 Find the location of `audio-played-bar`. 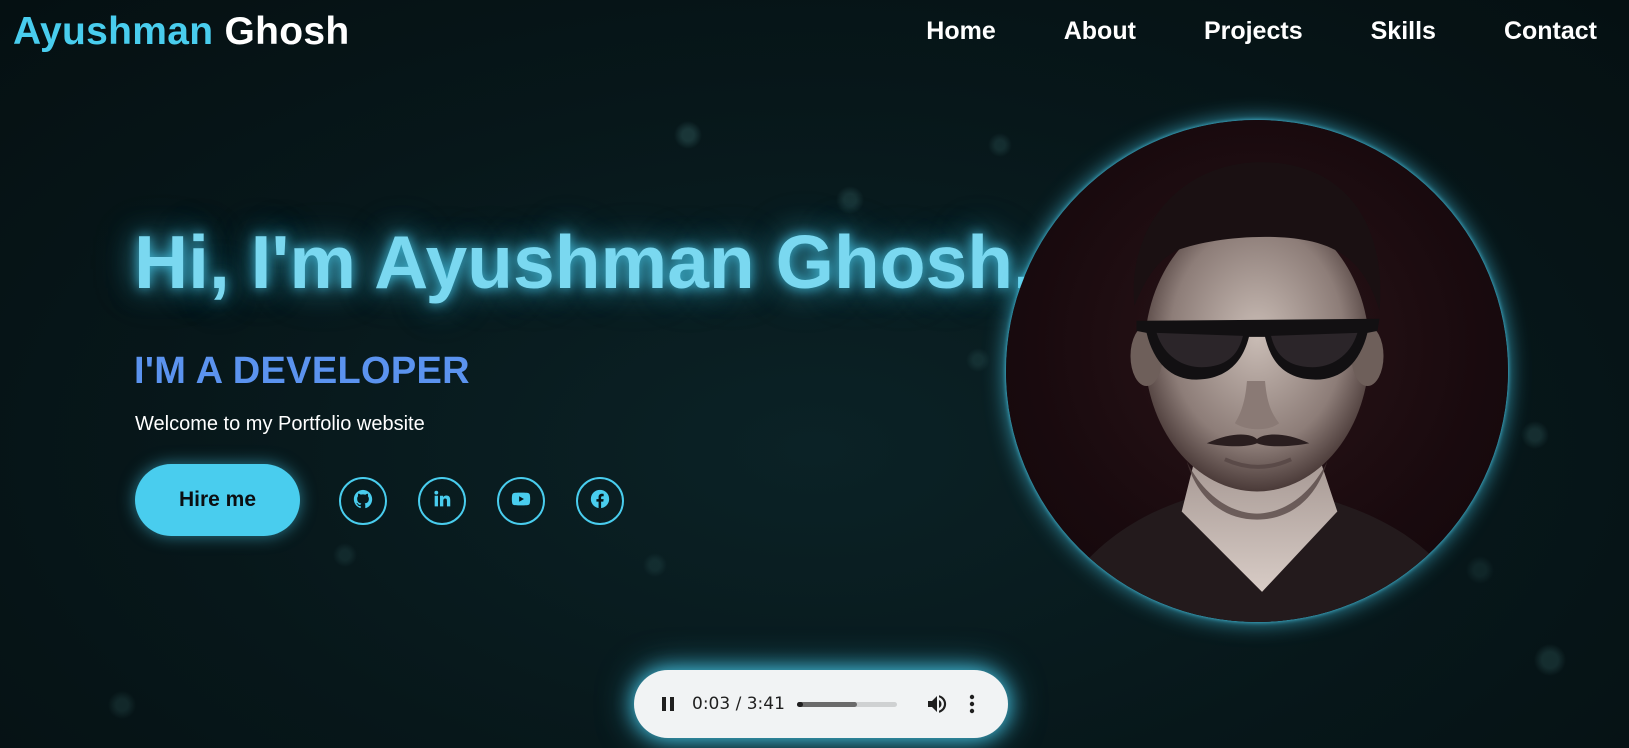

audio-played-bar is located at coordinates (800, 704).